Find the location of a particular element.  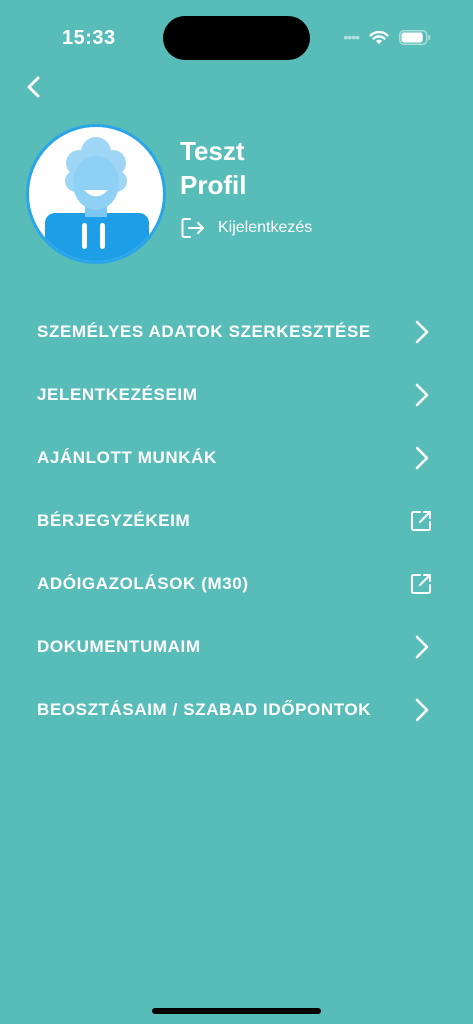

menu-item-personal-data: SZEMÉLYES ADATOK SZERKESZTÉSE is located at coordinates (236, 331).